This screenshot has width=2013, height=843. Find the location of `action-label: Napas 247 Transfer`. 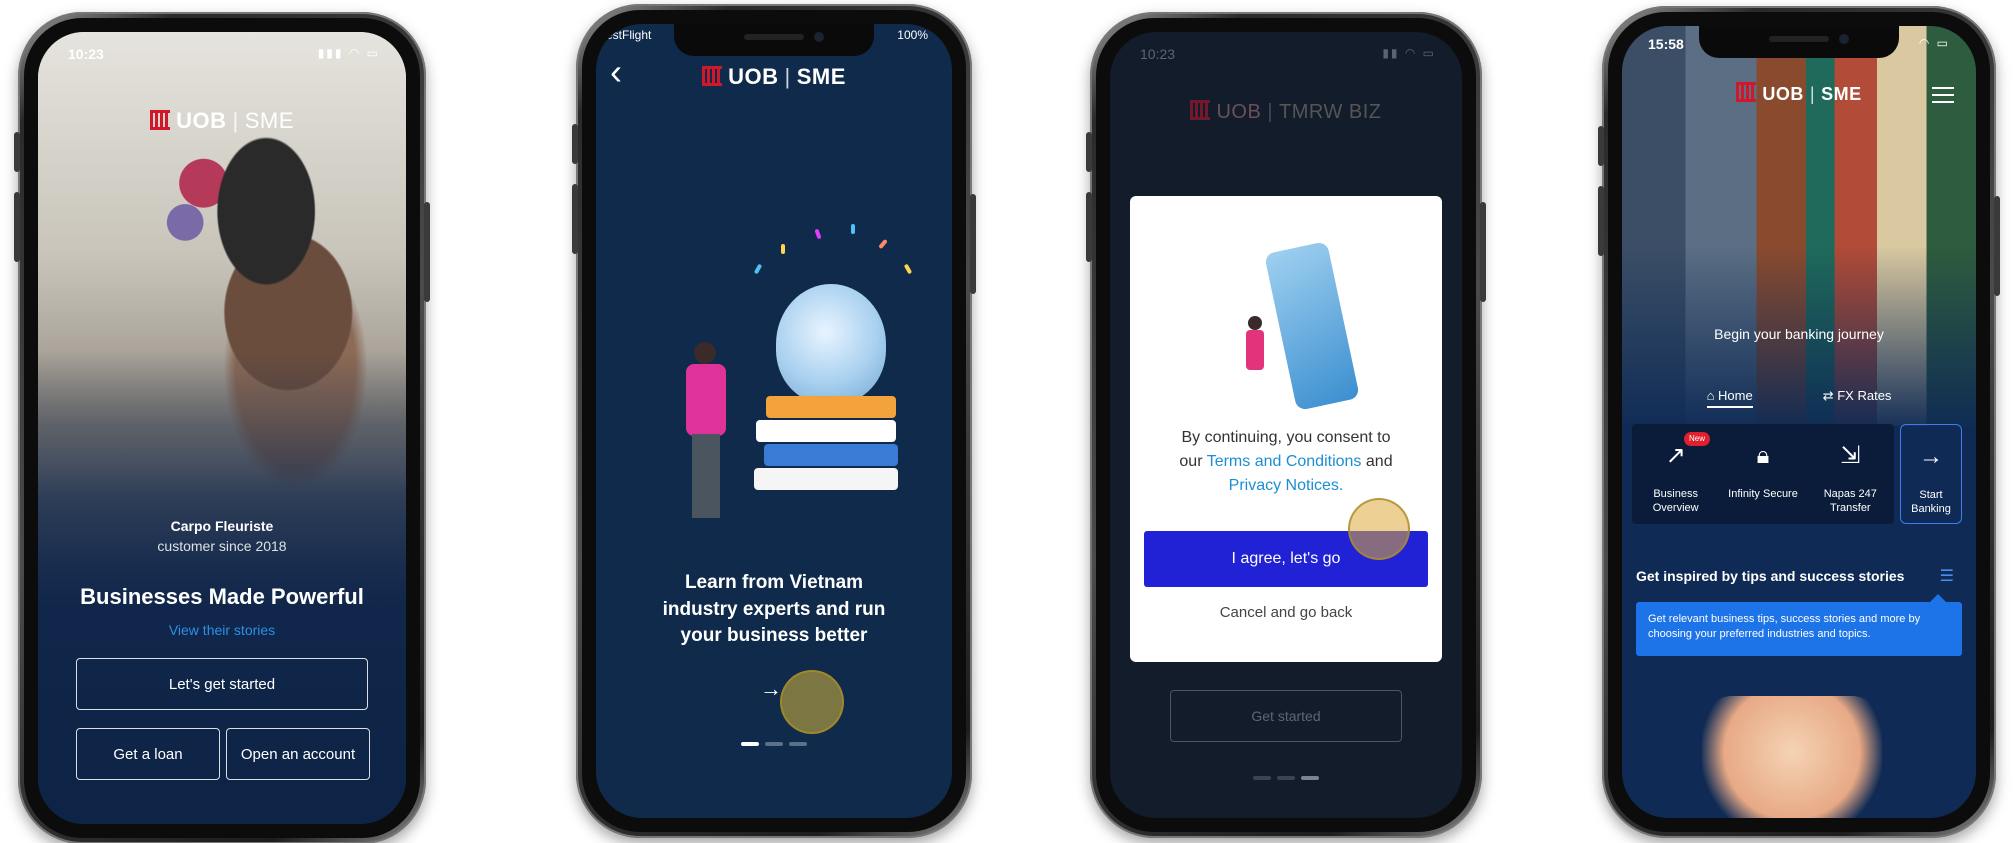

action-label: Napas 247 Transfer is located at coordinates (1850, 501).